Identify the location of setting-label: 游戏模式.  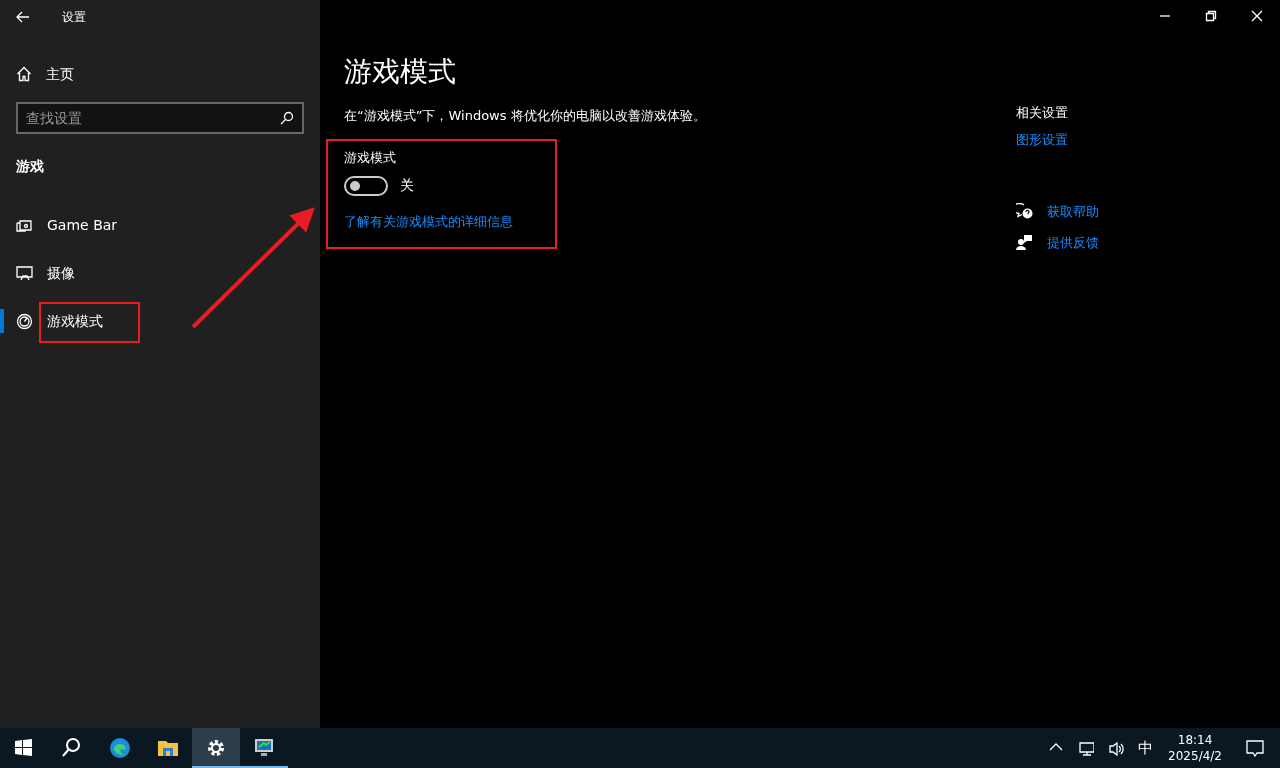
(370, 157).